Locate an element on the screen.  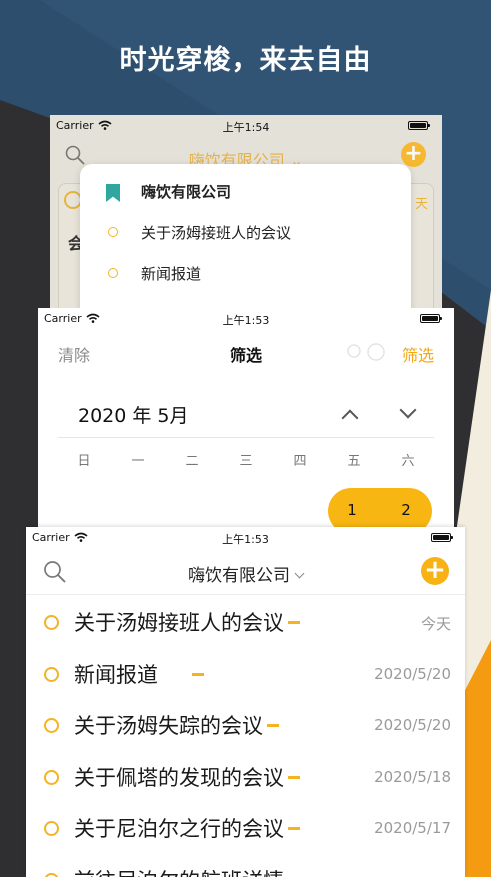
list-item: 关于汤姆接班人的会议 今天 is located at coordinates (245, 623).